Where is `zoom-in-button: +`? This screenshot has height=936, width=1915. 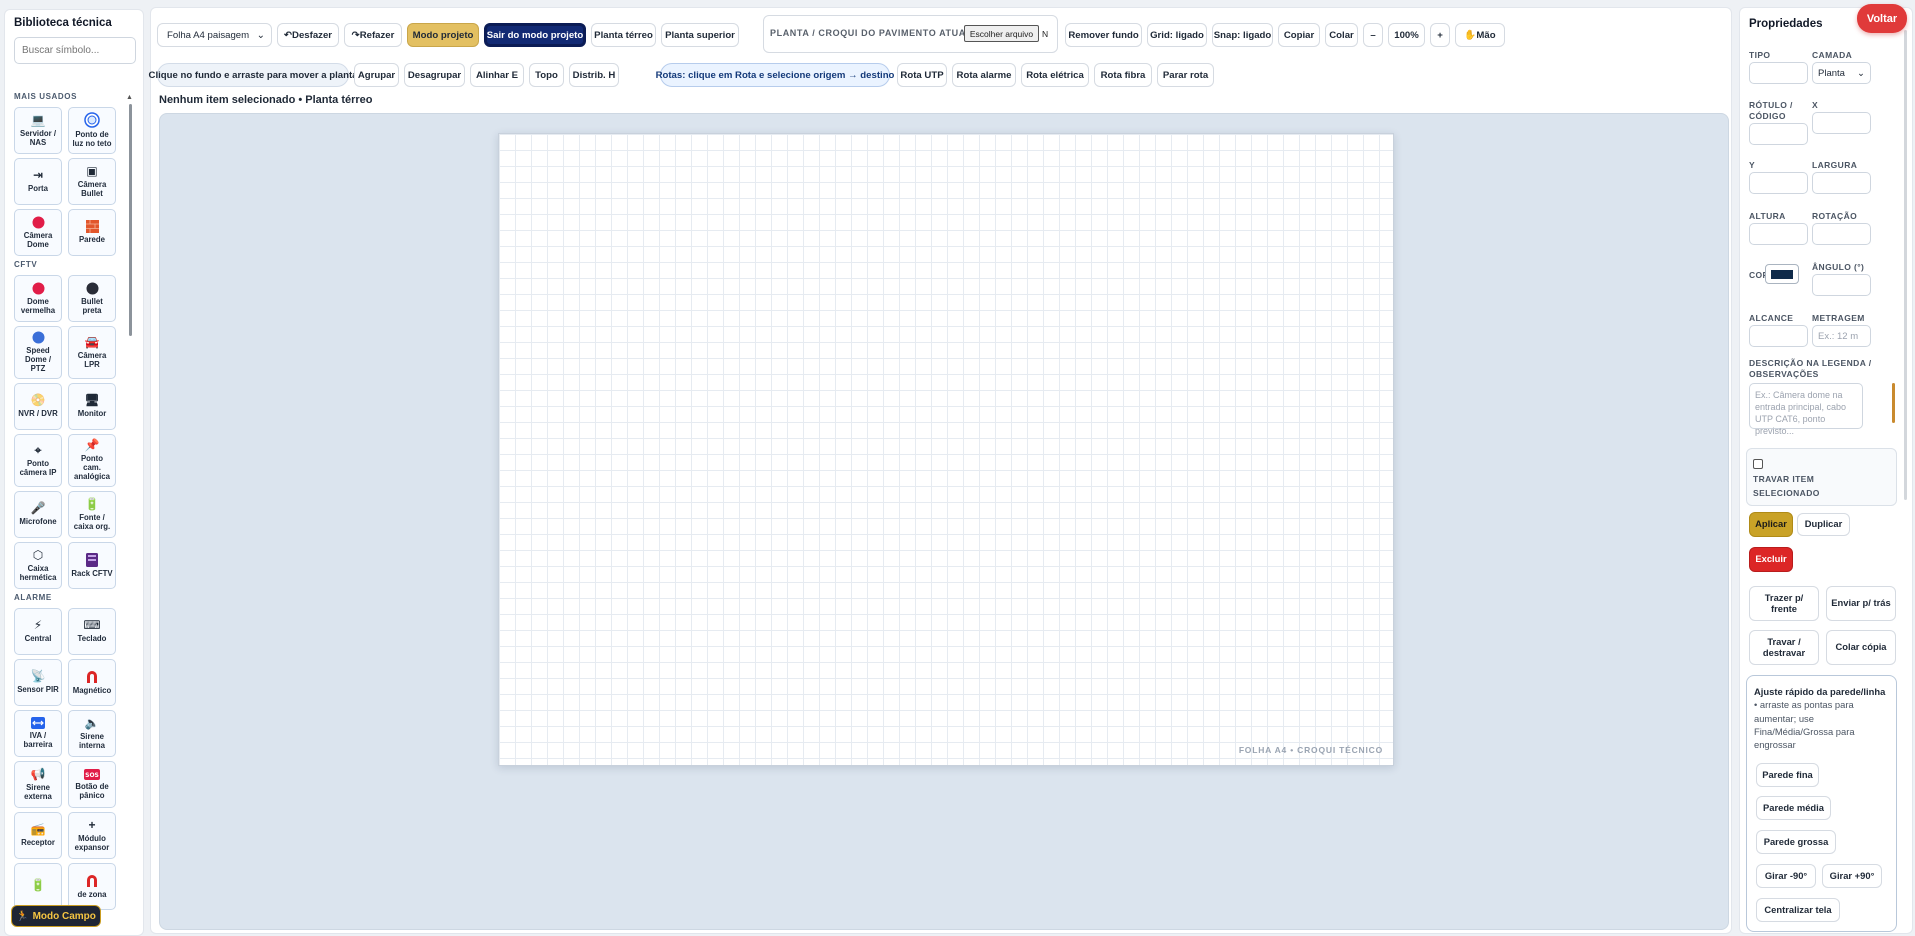
zoom-in-button: + is located at coordinates (1440, 35).